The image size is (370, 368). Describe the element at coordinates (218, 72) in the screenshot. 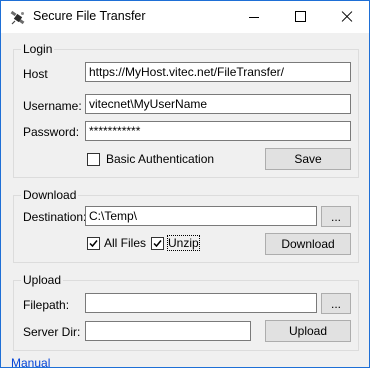

I see `host-input: https://MyHost.vitec.net/FileTransfer/` at that location.